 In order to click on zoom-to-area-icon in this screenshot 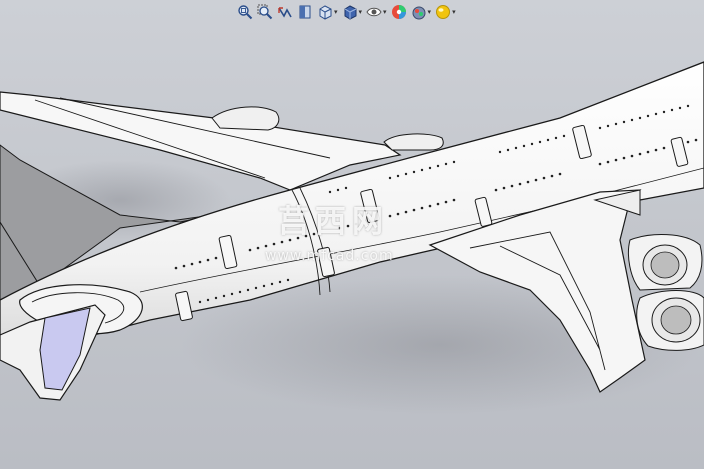, I will do `click(265, 12)`.